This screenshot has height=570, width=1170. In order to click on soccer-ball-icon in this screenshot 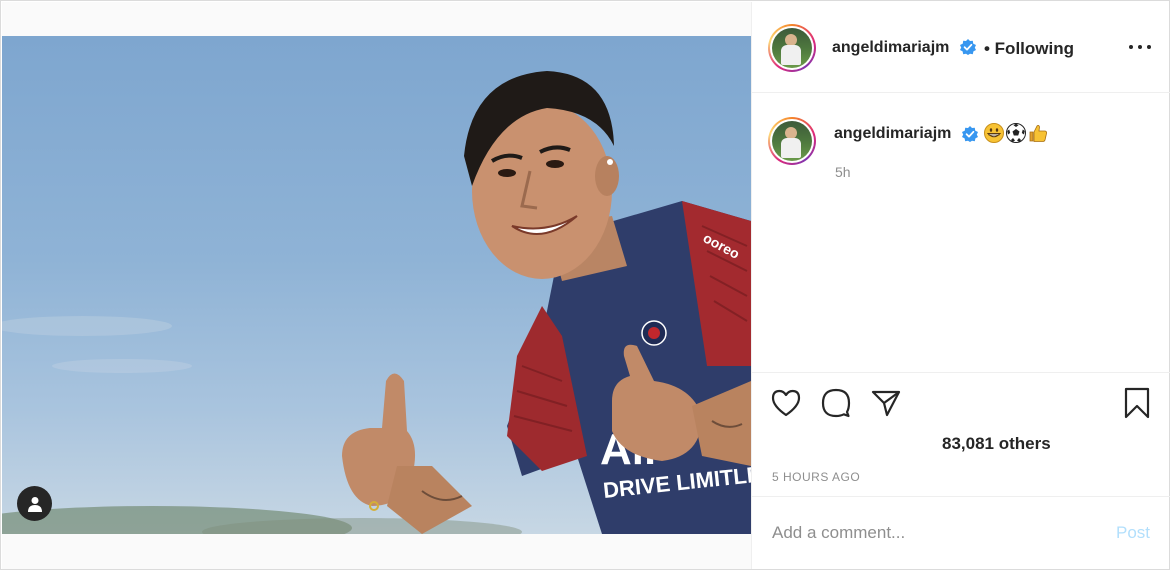, I will do `click(1016, 133)`.